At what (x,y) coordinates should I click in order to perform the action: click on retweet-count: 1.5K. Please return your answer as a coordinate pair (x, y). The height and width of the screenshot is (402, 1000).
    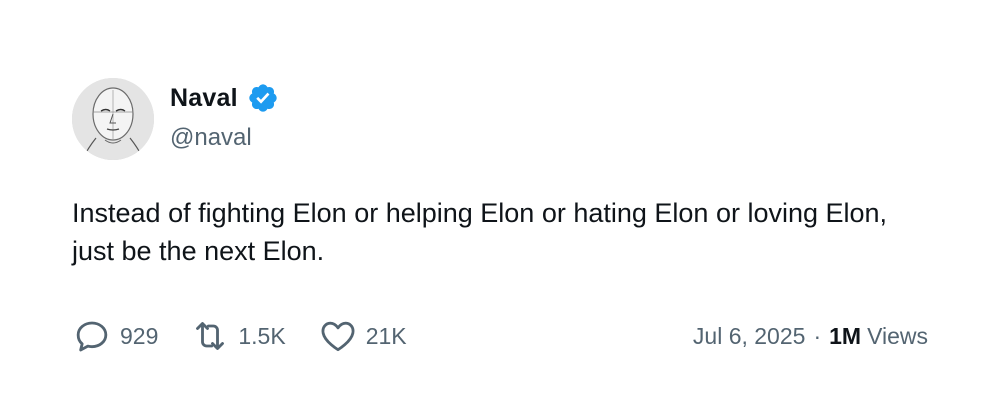
    Looking at the image, I should click on (262, 335).